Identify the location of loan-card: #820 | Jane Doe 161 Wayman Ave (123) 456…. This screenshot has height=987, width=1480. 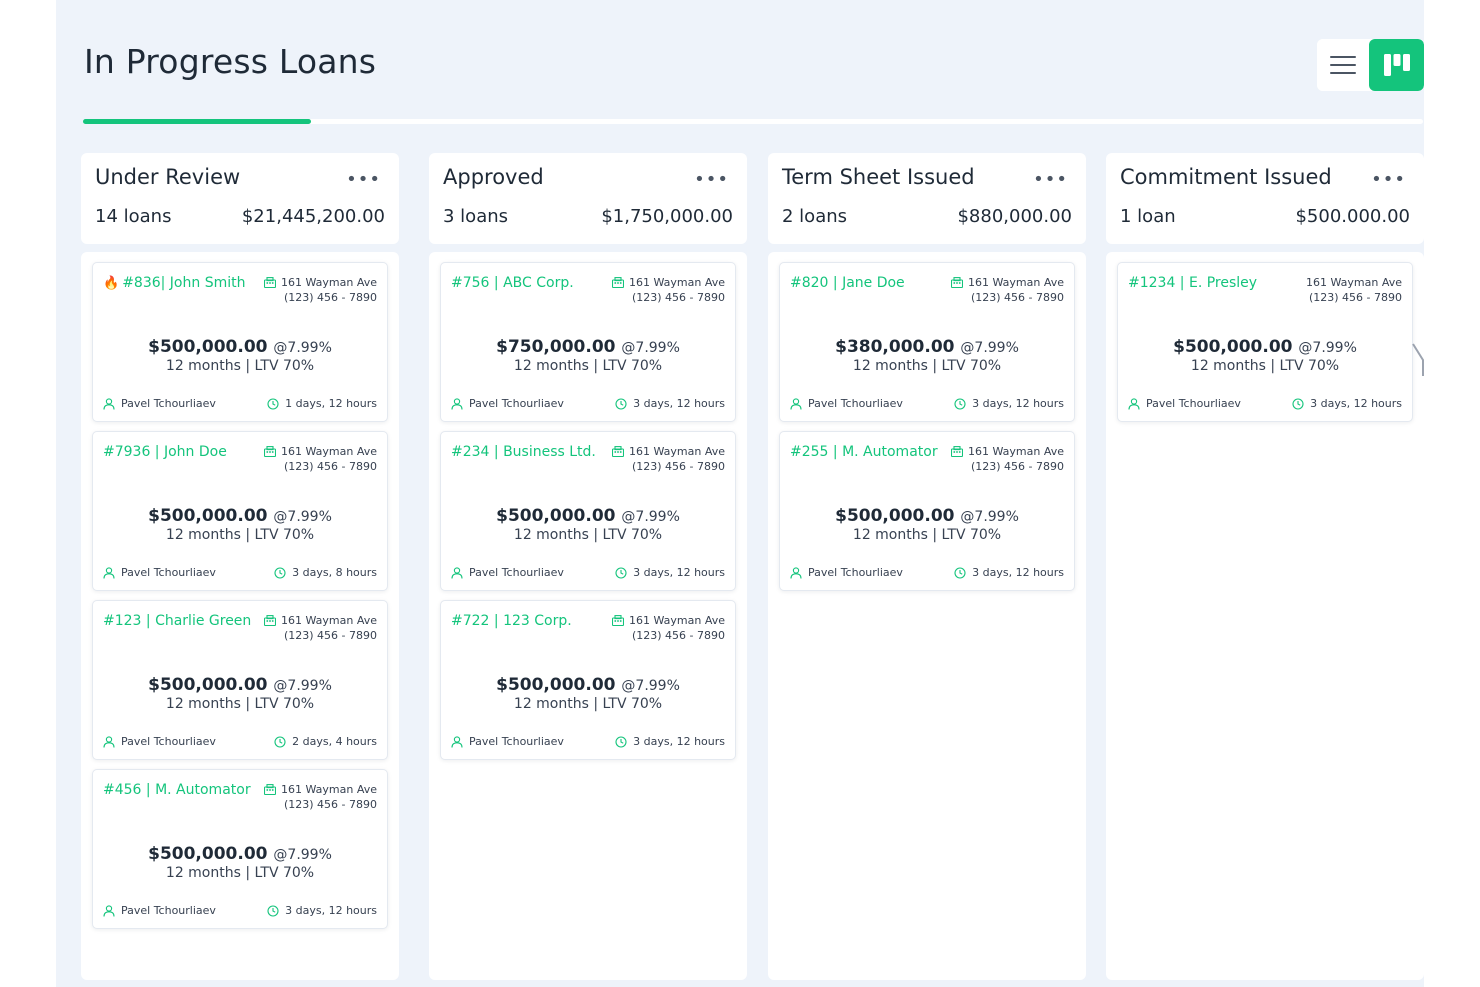
(927, 342).